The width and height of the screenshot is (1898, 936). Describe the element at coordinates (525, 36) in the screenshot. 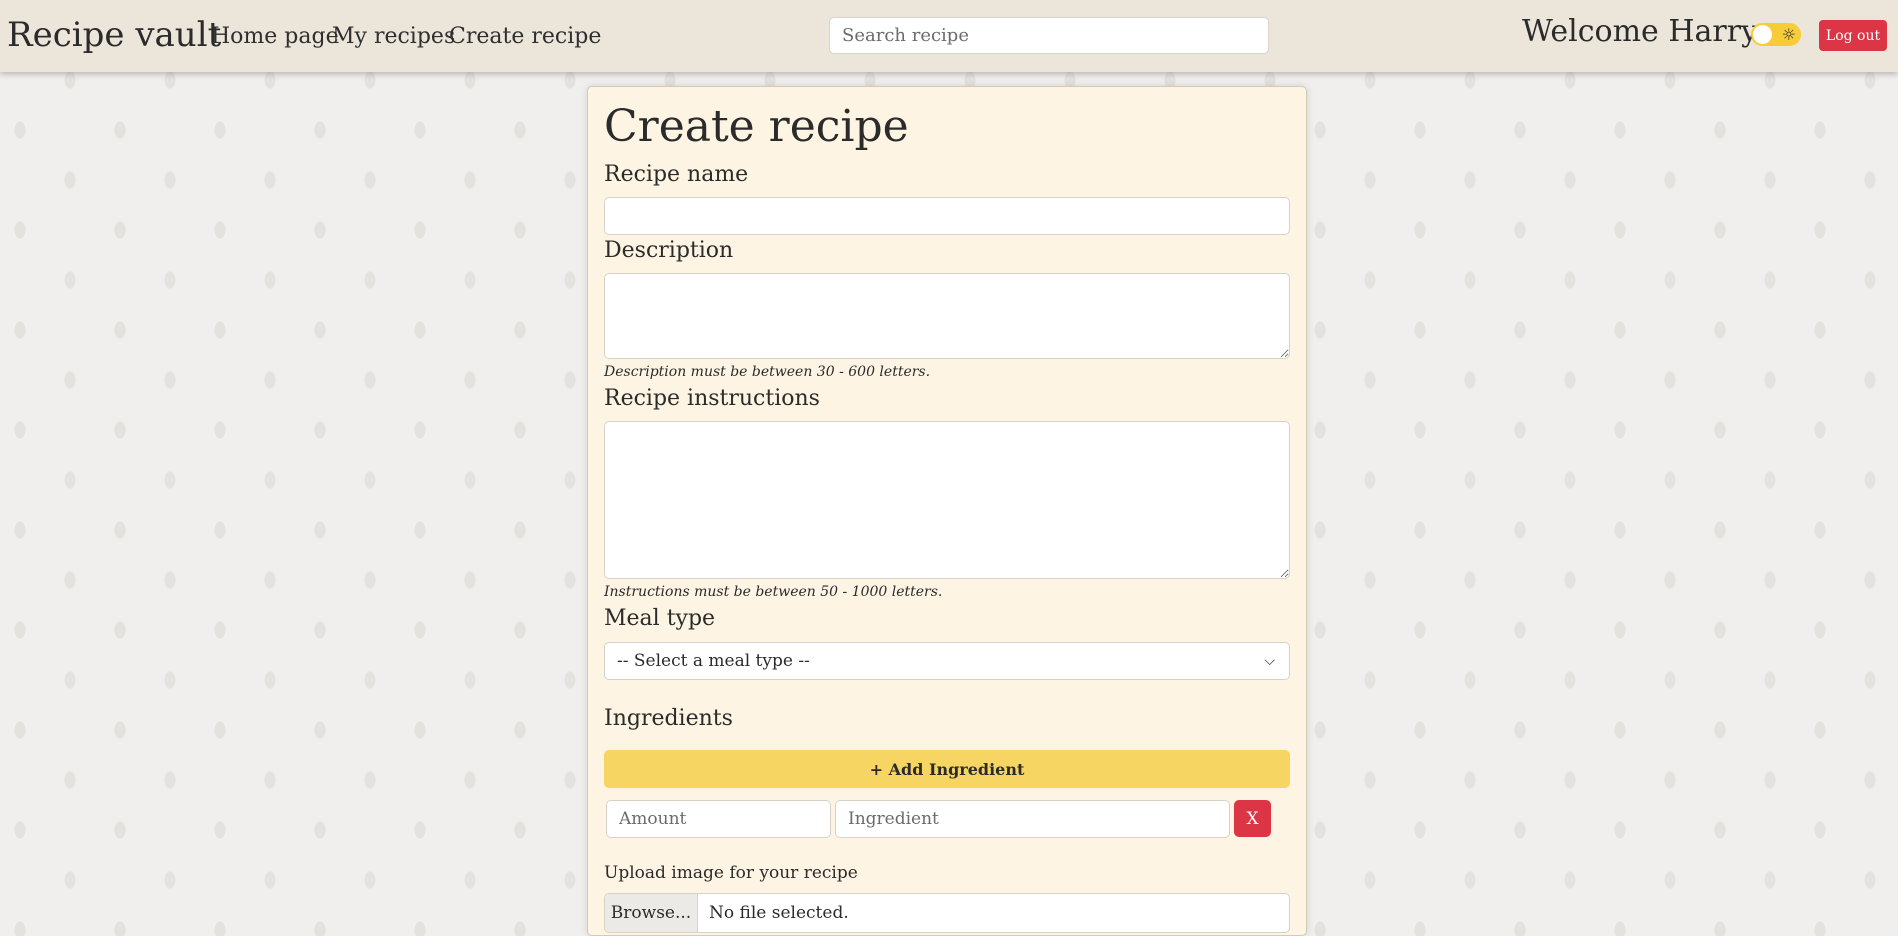

I see `nav-link-create-recipe: Create recipe` at that location.